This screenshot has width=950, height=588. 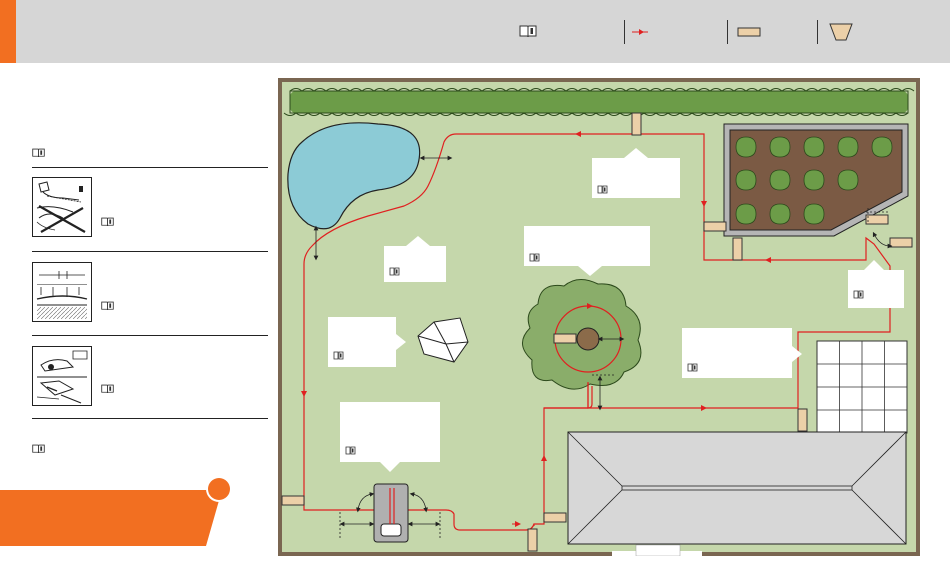 I want to click on cable-laying-illustration-icon, so click(x=61, y=207).